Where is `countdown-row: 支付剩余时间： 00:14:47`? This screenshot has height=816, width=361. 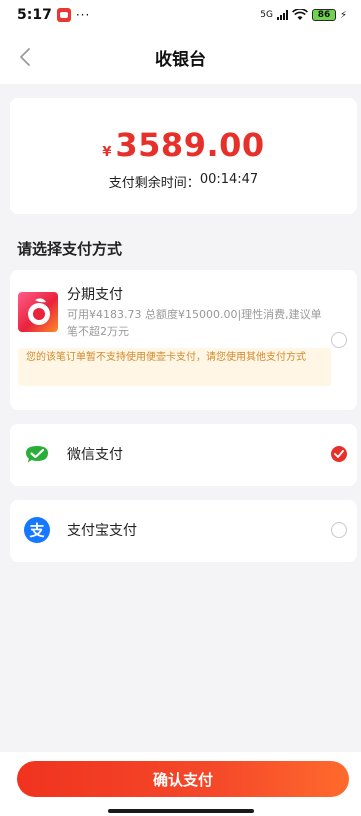
countdown-row: 支付剩余时间： 00:14:47 is located at coordinates (183, 181).